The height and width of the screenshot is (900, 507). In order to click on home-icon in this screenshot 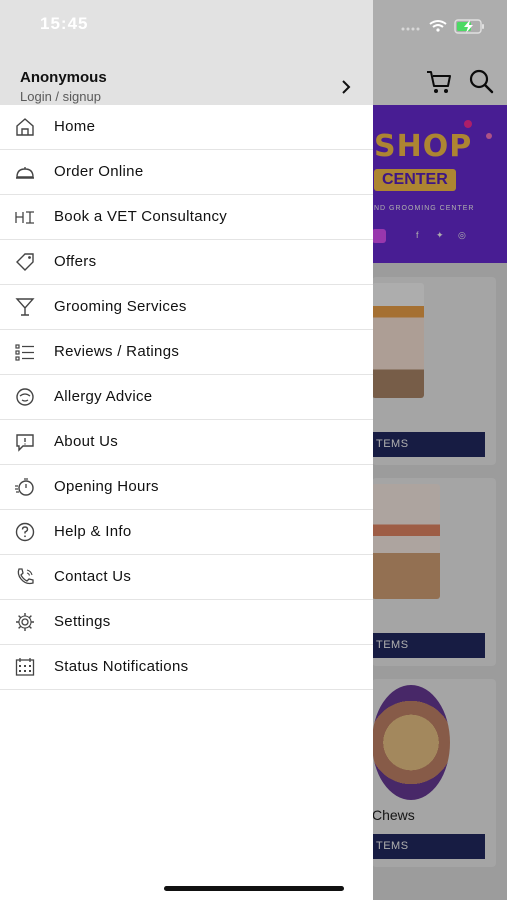, I will do `click(25, 127)`.